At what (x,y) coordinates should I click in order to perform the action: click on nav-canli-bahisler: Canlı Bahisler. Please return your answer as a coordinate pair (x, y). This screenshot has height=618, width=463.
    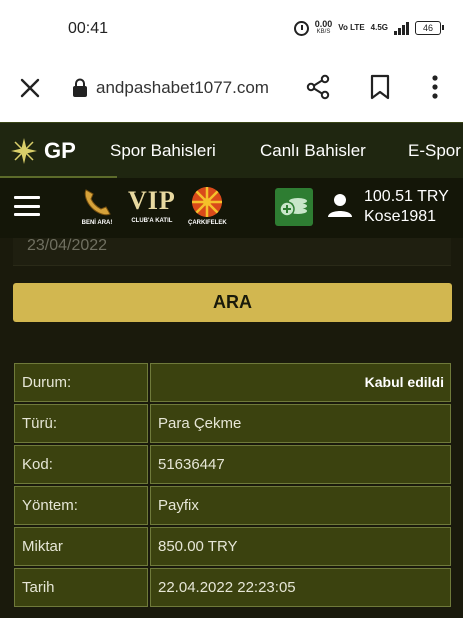
    Looking at the image, I should click on (313, 151).